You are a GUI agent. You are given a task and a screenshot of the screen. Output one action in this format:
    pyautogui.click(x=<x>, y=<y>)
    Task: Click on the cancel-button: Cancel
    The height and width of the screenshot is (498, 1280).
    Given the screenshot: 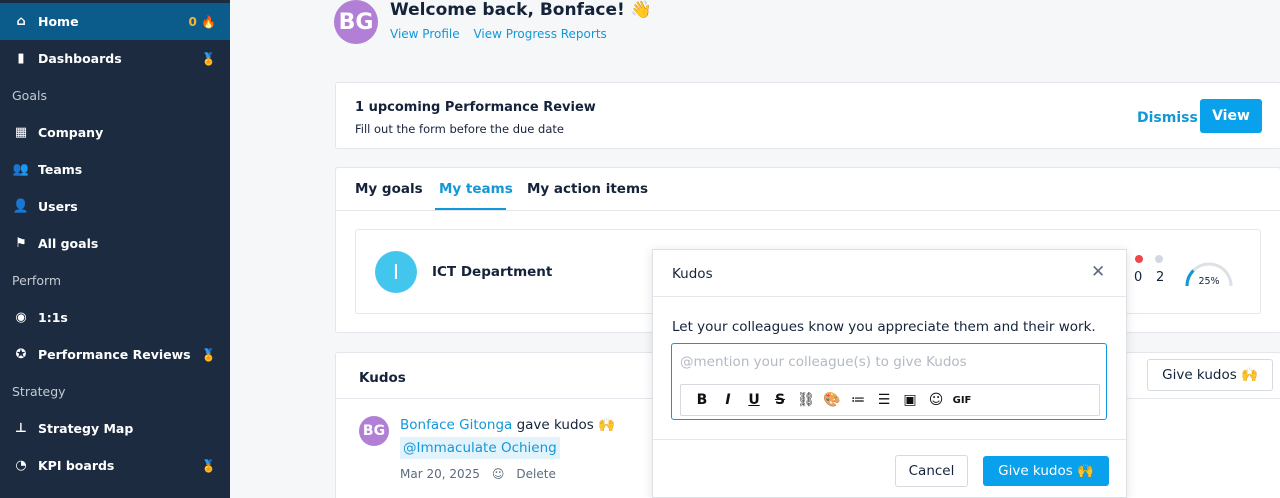 What is the action you would take?
    pyautogui.click(x=931, y=471)
    